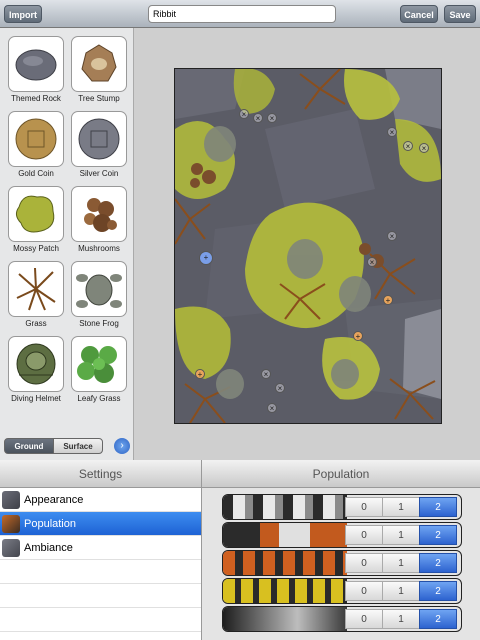 The width and height of the screenshot is (480, 640). I want to click on palette-label: Themed Rock, so click(36, 98).